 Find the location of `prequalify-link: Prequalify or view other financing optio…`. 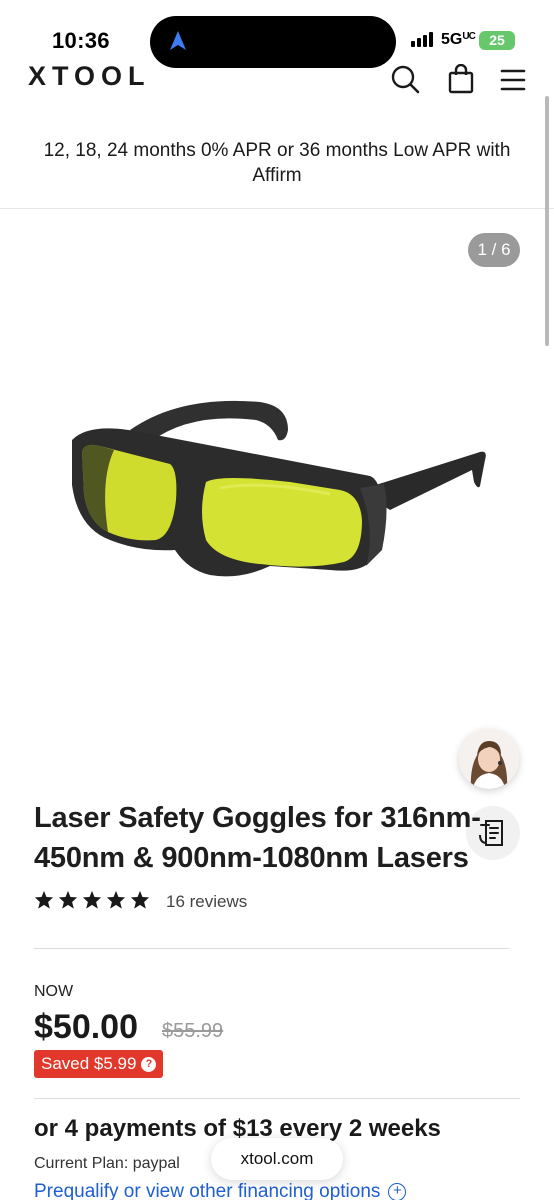

prequalify-link: Prequalify or view other financing optio… is located at coordinates (220, 1190).